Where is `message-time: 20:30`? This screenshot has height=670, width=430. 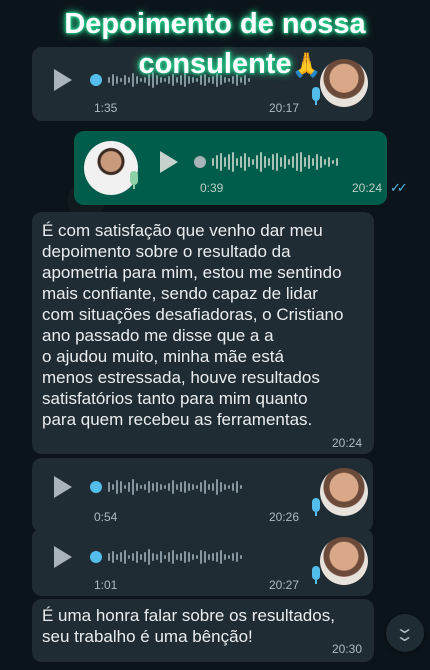
message-time: 20:30 is located at coordinates (347, 649).